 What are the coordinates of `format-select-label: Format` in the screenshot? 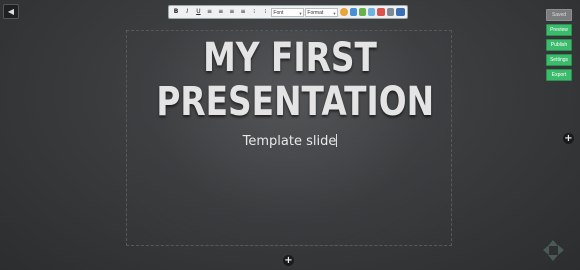 It's located at (315, 12).